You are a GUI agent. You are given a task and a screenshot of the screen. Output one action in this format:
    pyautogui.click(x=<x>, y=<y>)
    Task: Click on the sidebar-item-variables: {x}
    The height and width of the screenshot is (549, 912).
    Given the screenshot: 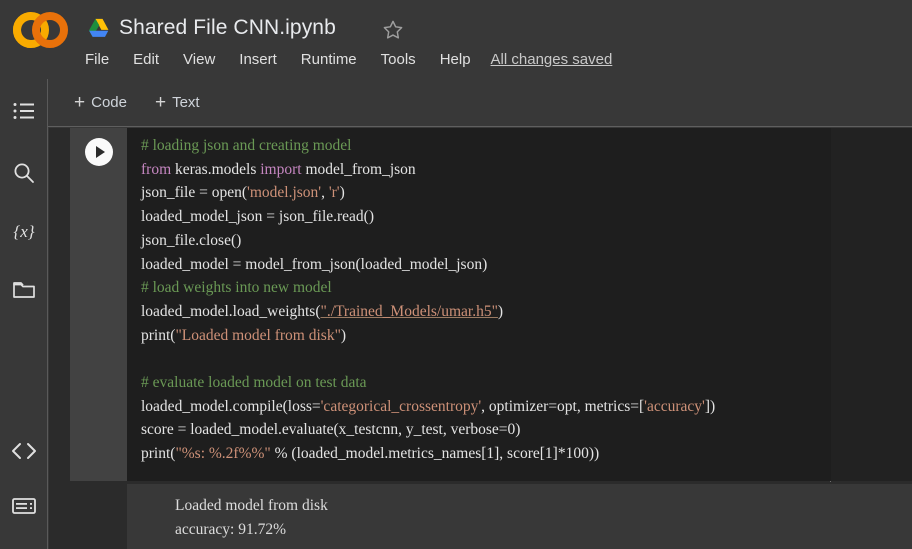 What is the action you would take?
    pyautogui.click(x=24, y=231)
    